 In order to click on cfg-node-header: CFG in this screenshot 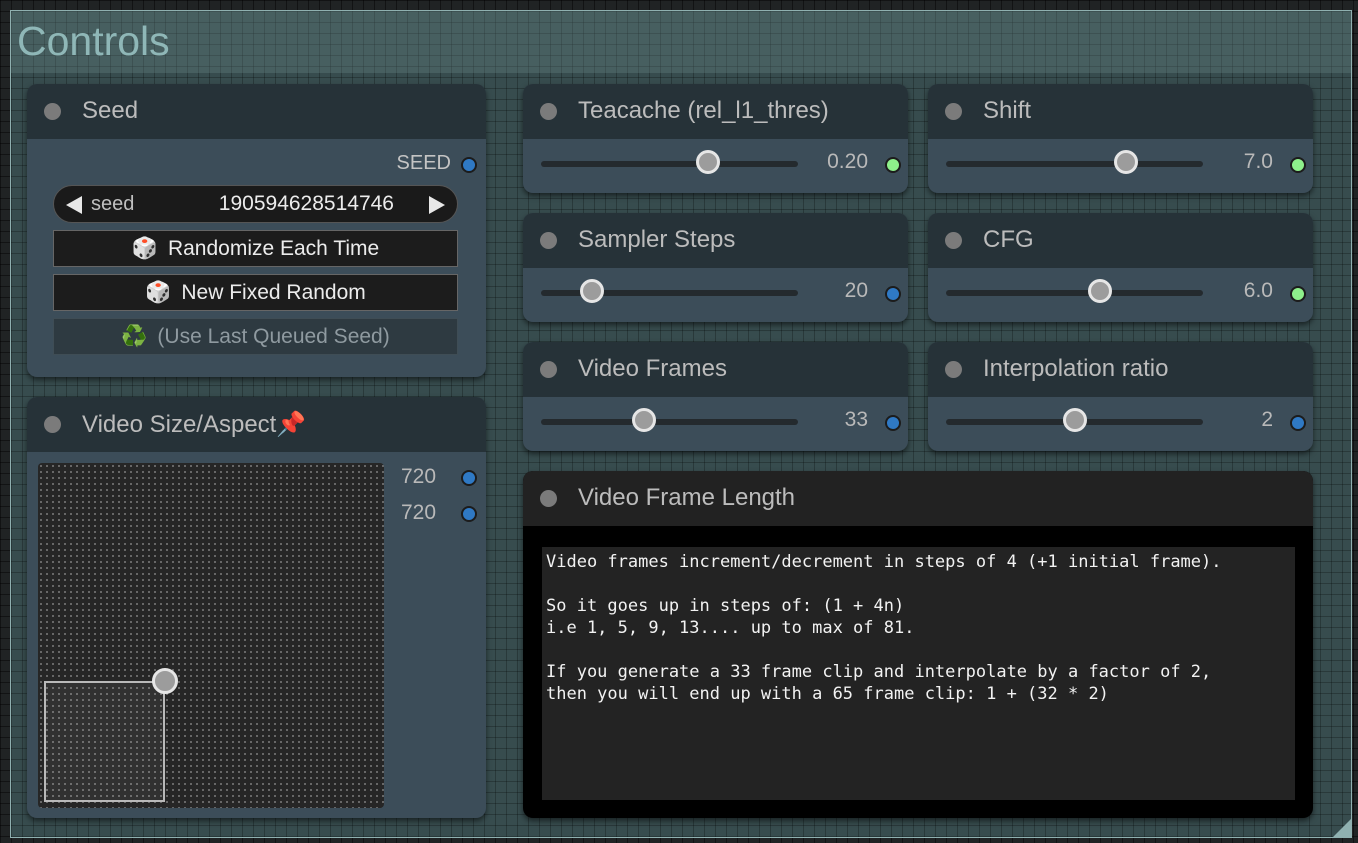, I will do `click(1120, 240)`.